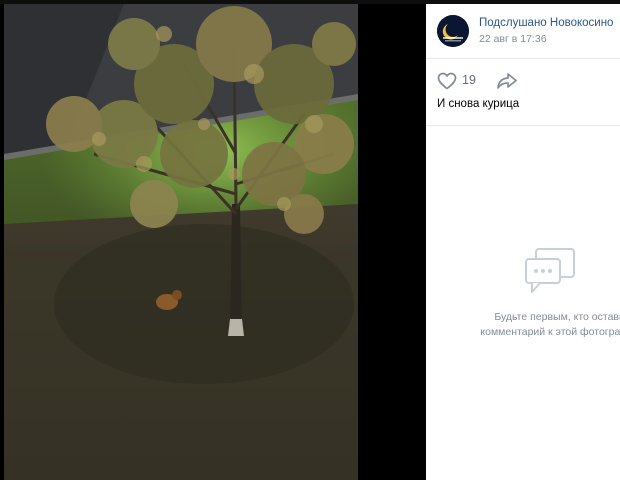  Describe the element at coordinates (557, 317) in the screenshot. I see `no-comments-line-1: Будьте первым, кто оставит` at that location.